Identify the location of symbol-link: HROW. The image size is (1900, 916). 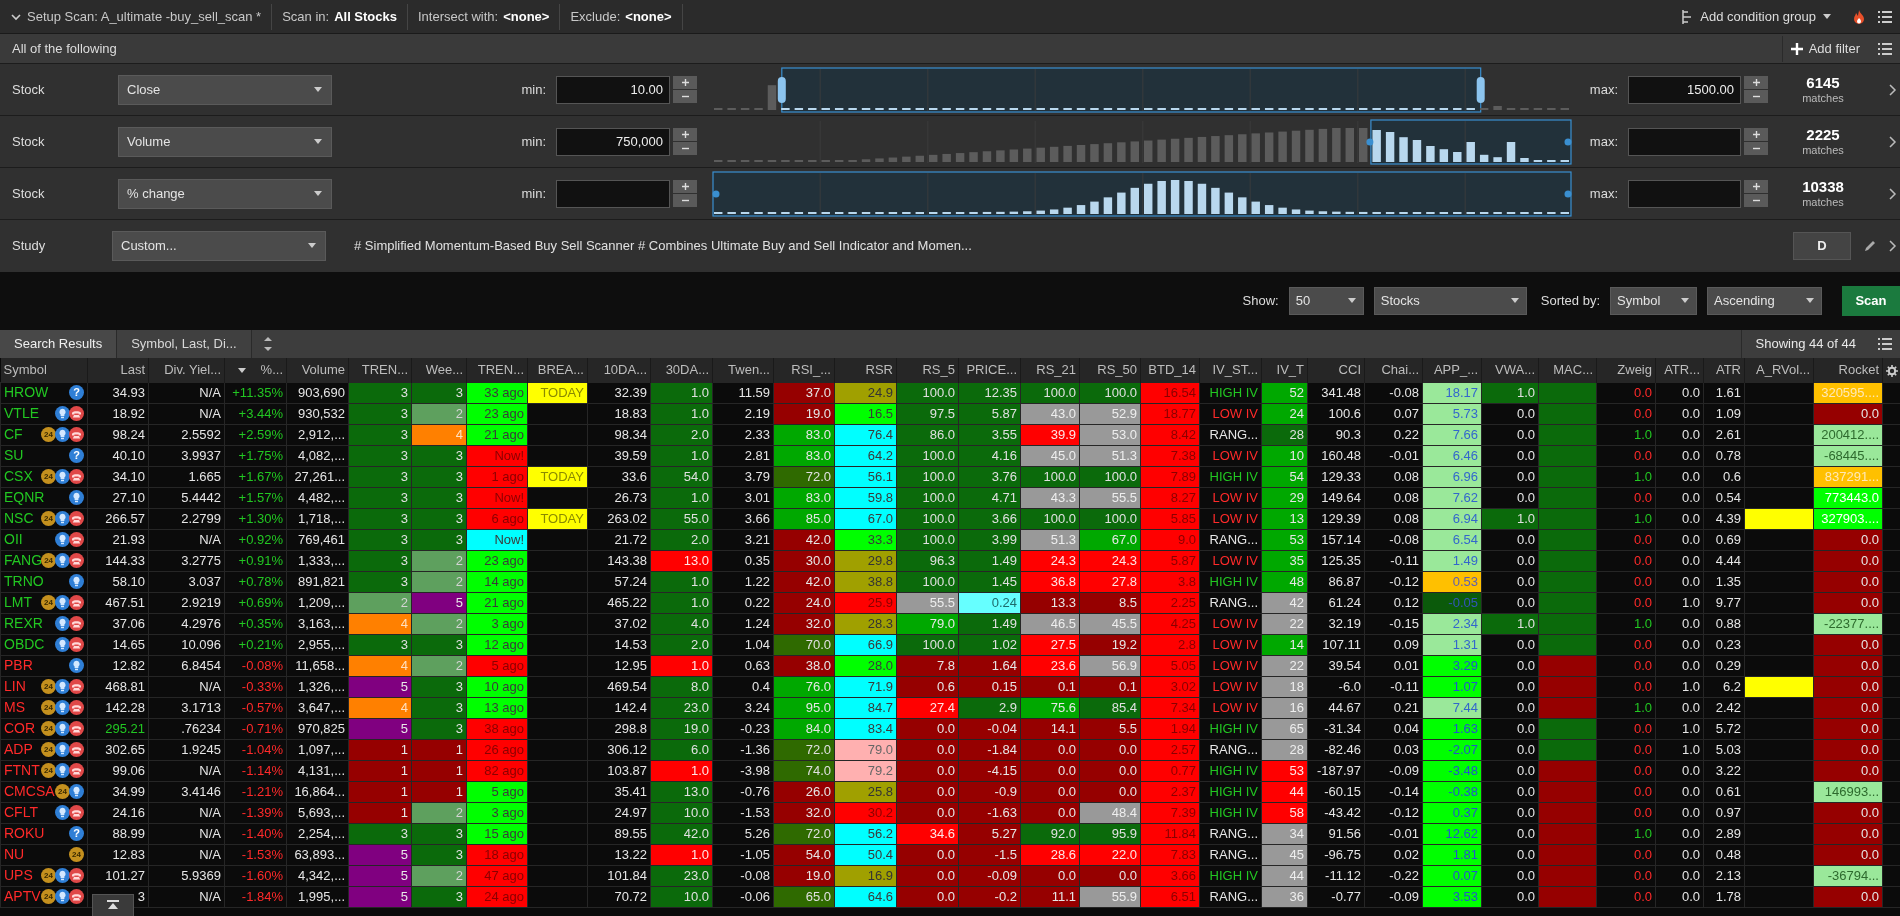
(26, 392).